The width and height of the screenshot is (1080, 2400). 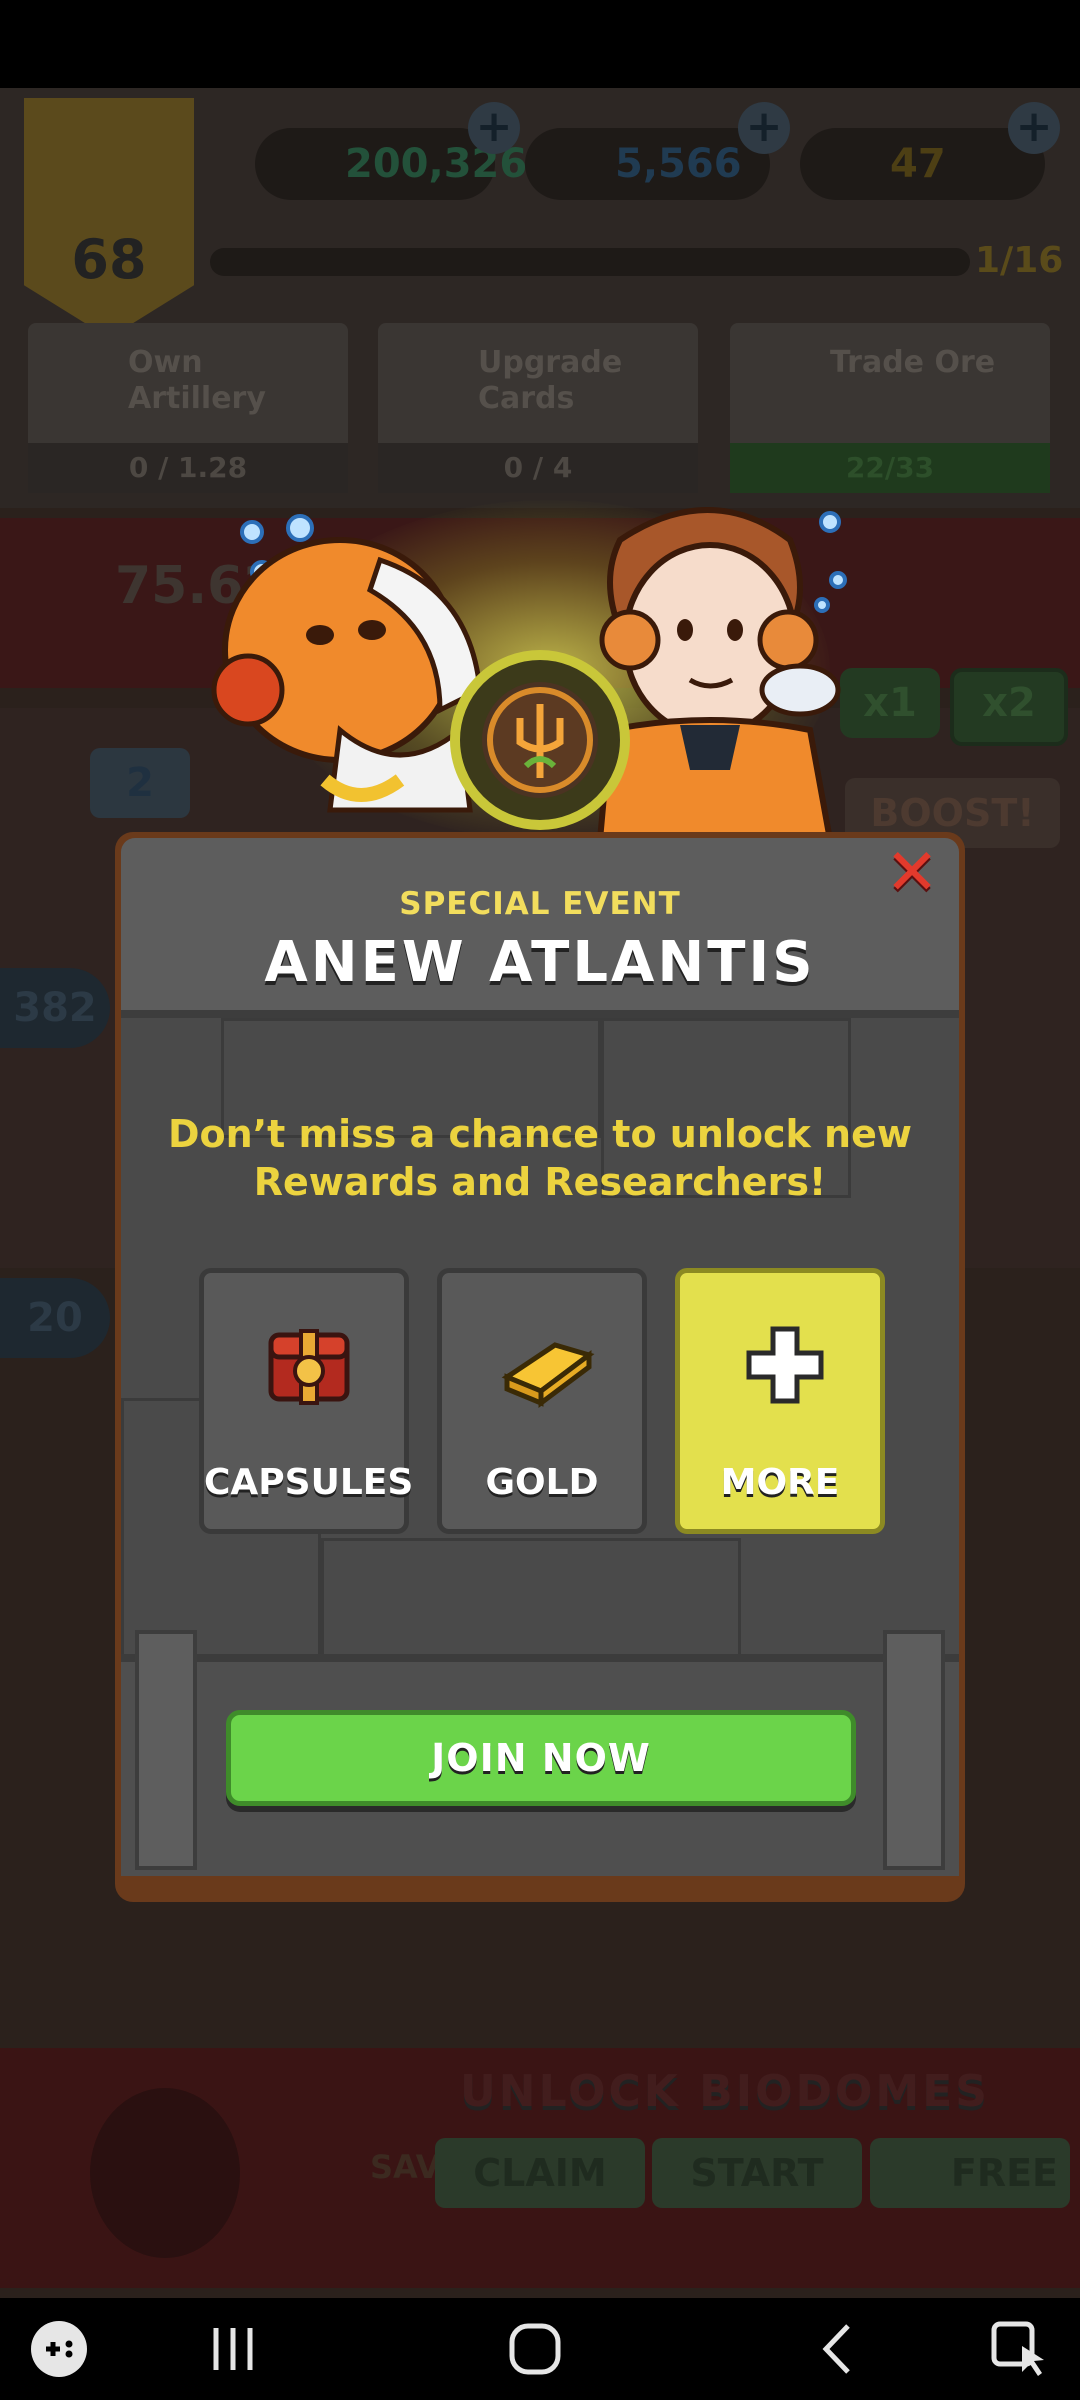 What do you see at coordinates (197, 380) in the screenshot?
I see `task-label: Own Artillery` at bounding box center [197, 380].